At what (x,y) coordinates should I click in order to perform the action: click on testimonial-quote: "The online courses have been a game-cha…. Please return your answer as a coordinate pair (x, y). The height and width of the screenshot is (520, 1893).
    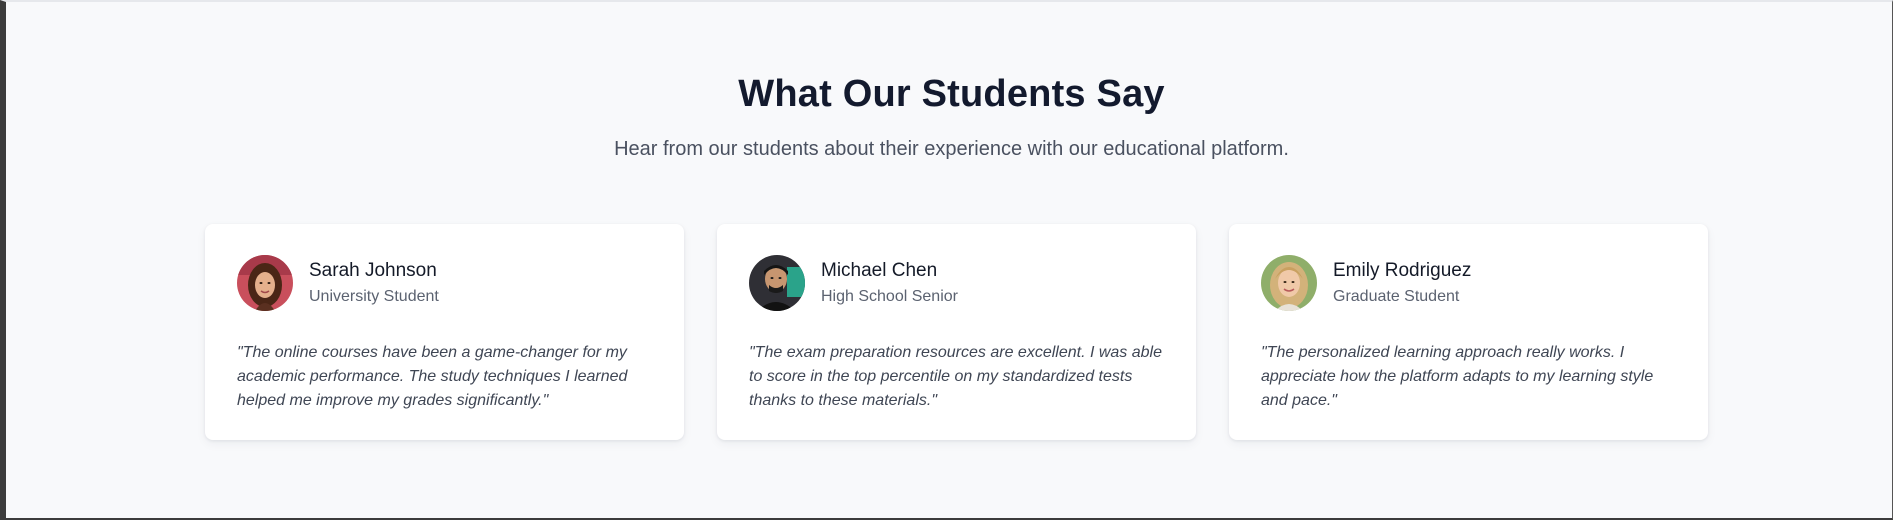
    Looking at the image, I should click on (432, 376).